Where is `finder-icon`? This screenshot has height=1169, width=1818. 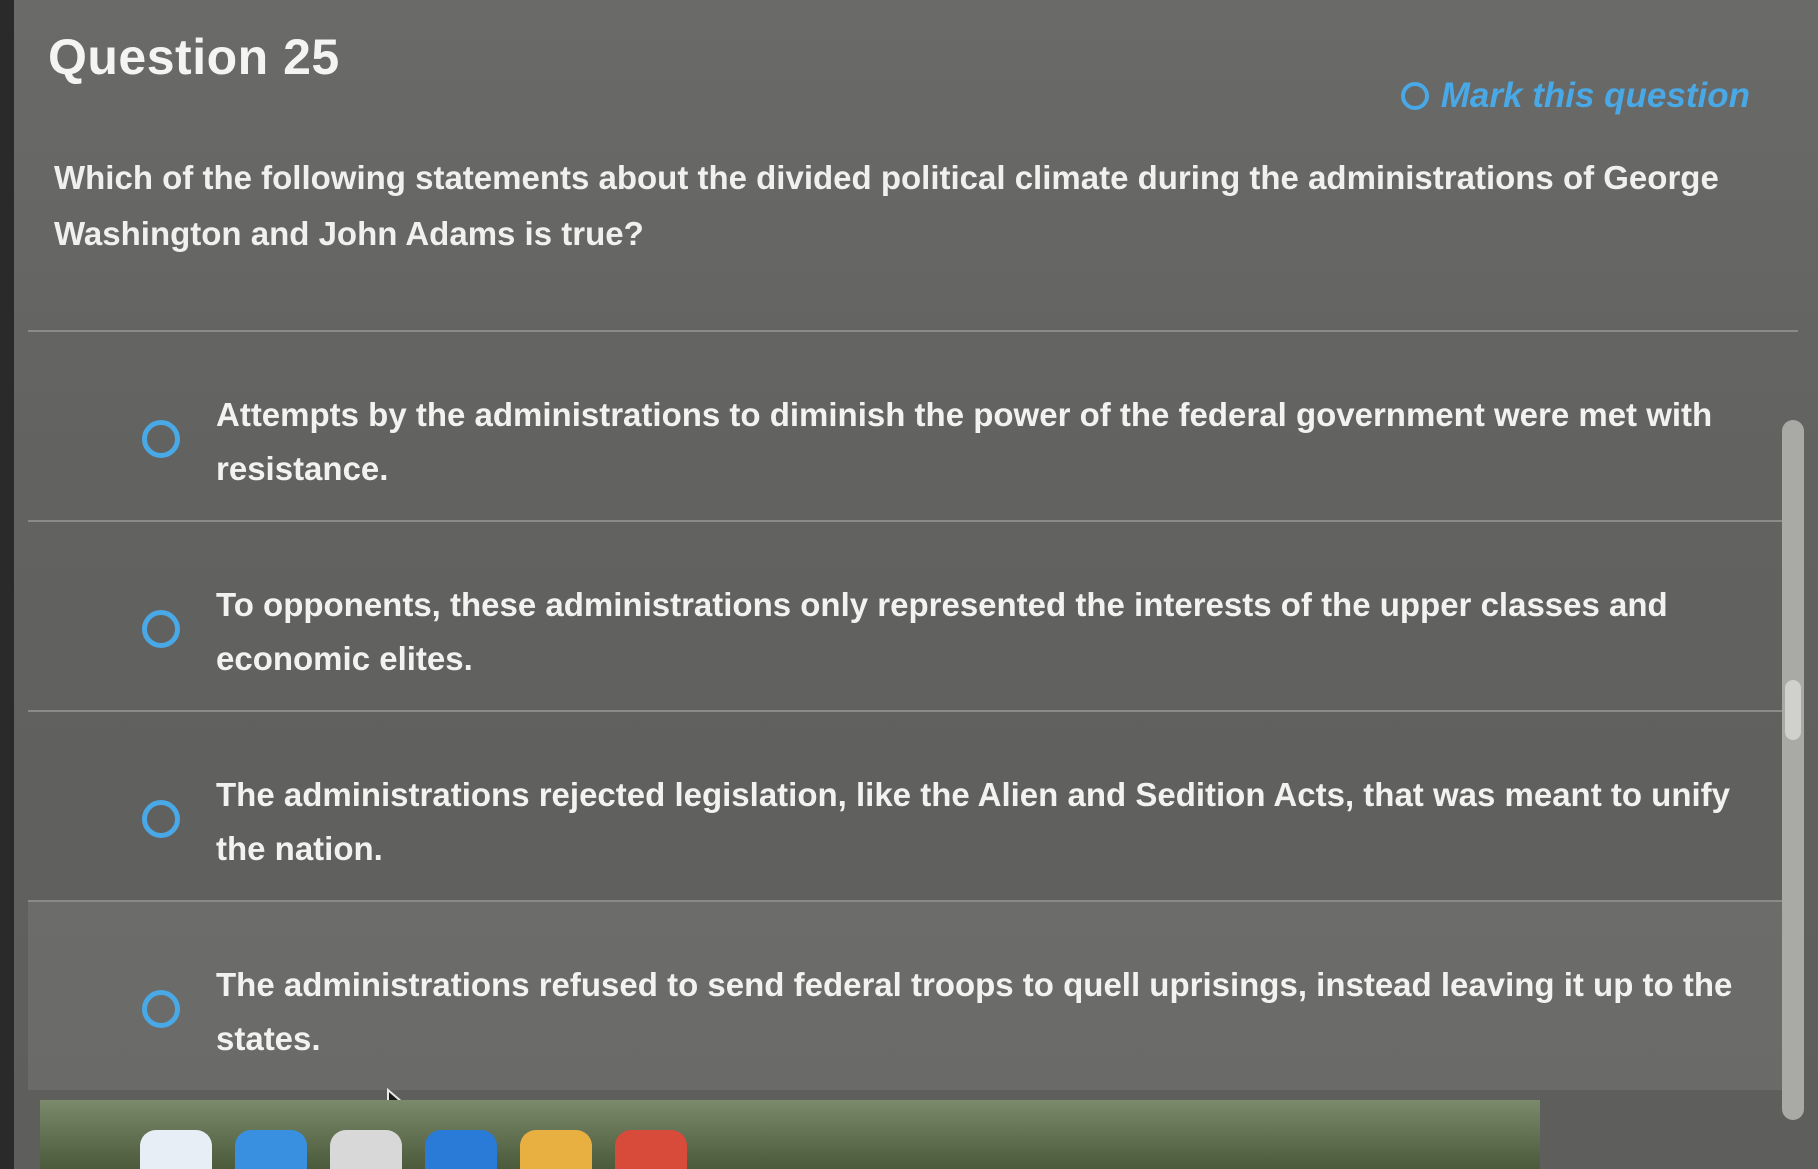
finder-icon is located at coordinates (176, 1149).